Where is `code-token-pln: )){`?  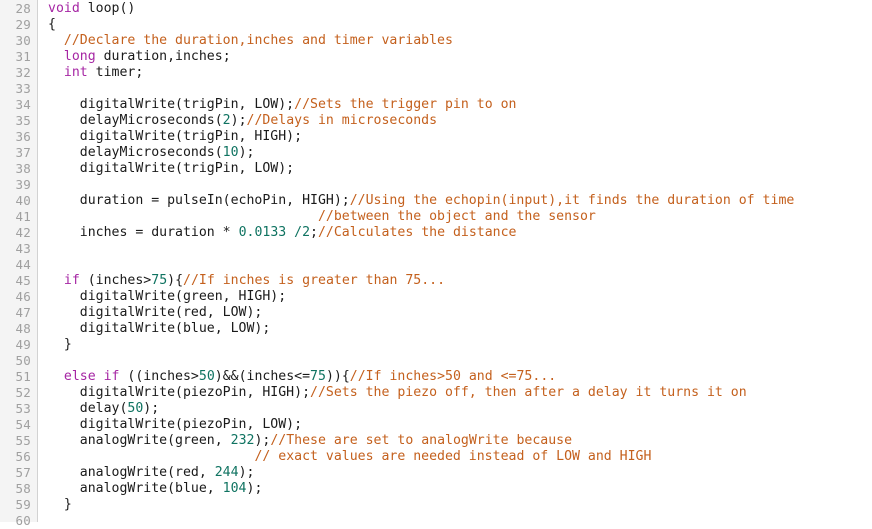
code-token-pln: )){ is located at coordinates (337, 376).